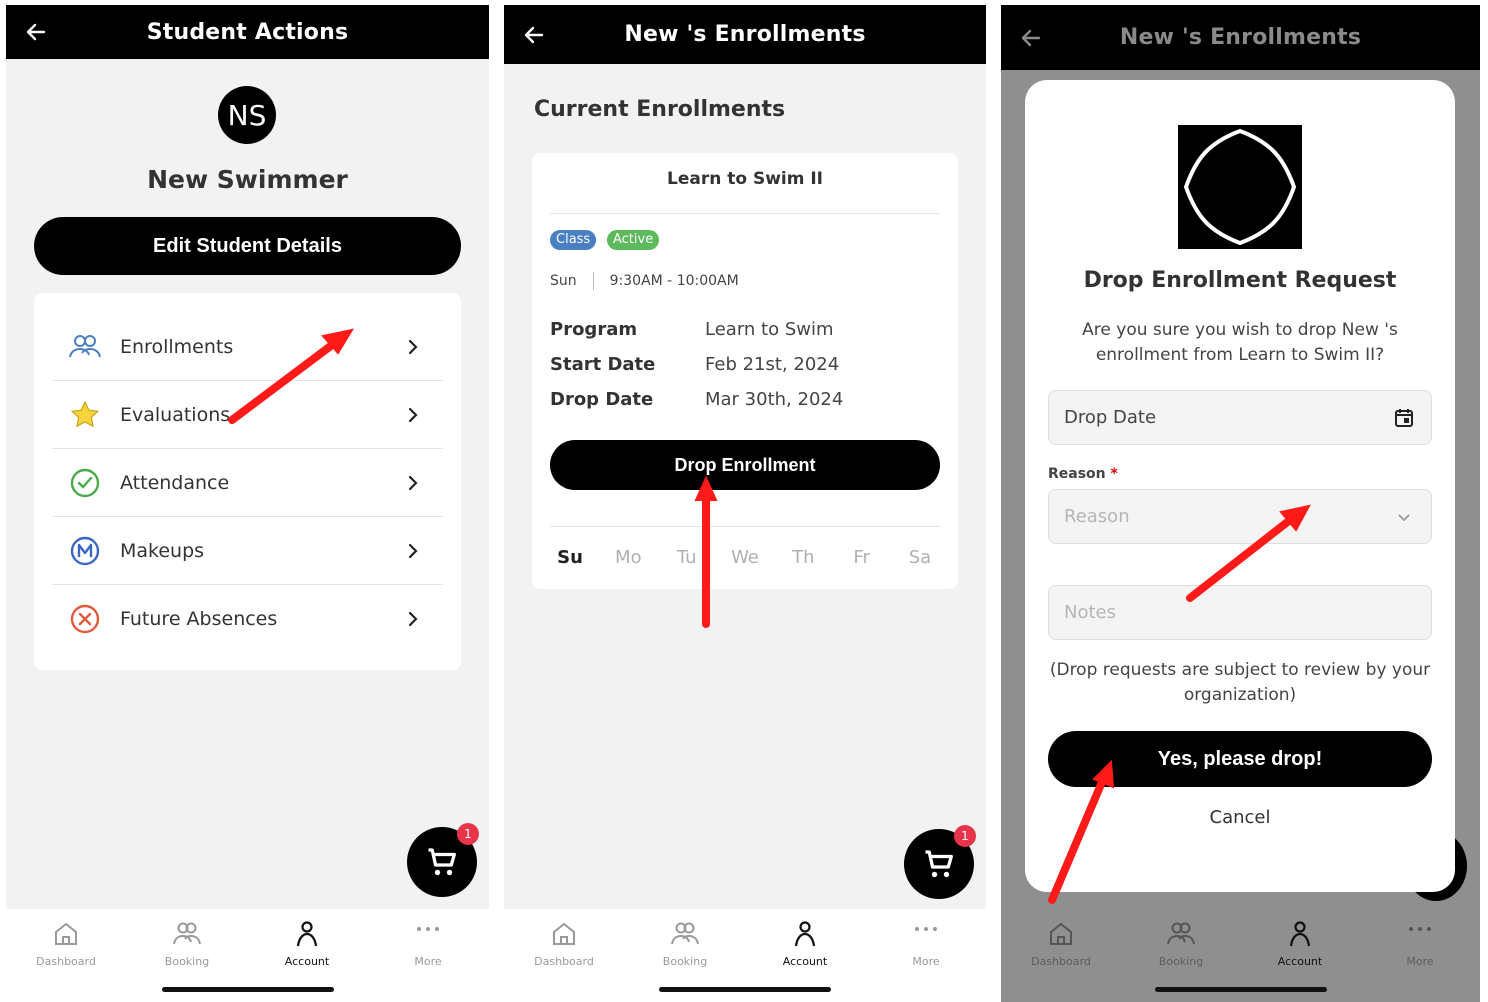 Image resolution: width=1488 pixels, height=1002 pixels. What do you see at coordinates (162, 550) in the screenshot?
I see `menu-item-label: Makeups` at bounding box center [162, 550].